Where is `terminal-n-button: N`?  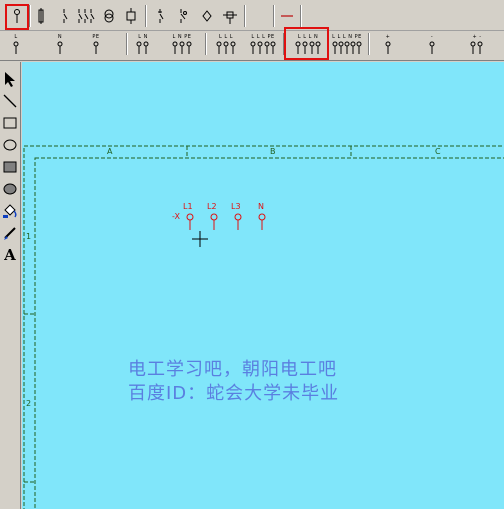
terminal-n-button: N is located at coordinates (60, 47).